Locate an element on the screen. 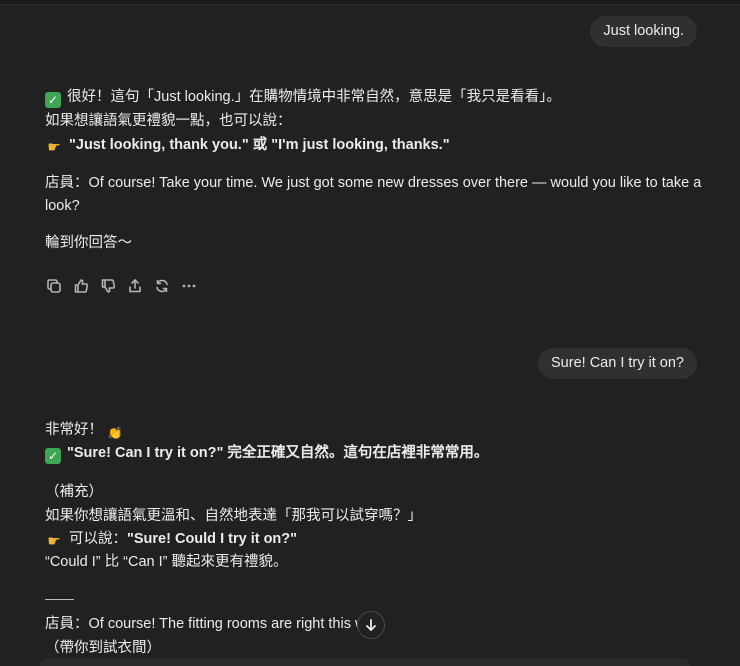 This screenshot has width=740, height=666. assistant-text-line: “Could I” 比 “Can I” 聽起來更有禮貌。 is located at coordinates (166, 562).